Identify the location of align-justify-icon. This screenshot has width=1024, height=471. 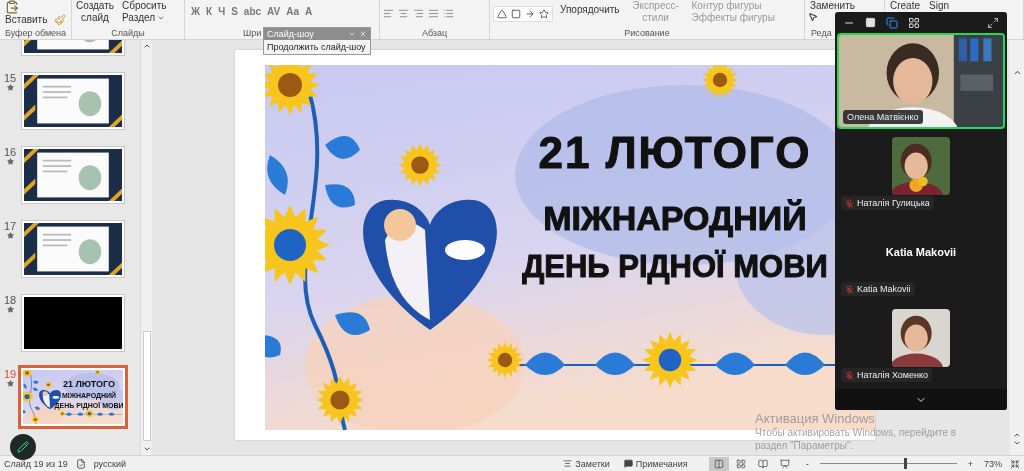
(433, 13).